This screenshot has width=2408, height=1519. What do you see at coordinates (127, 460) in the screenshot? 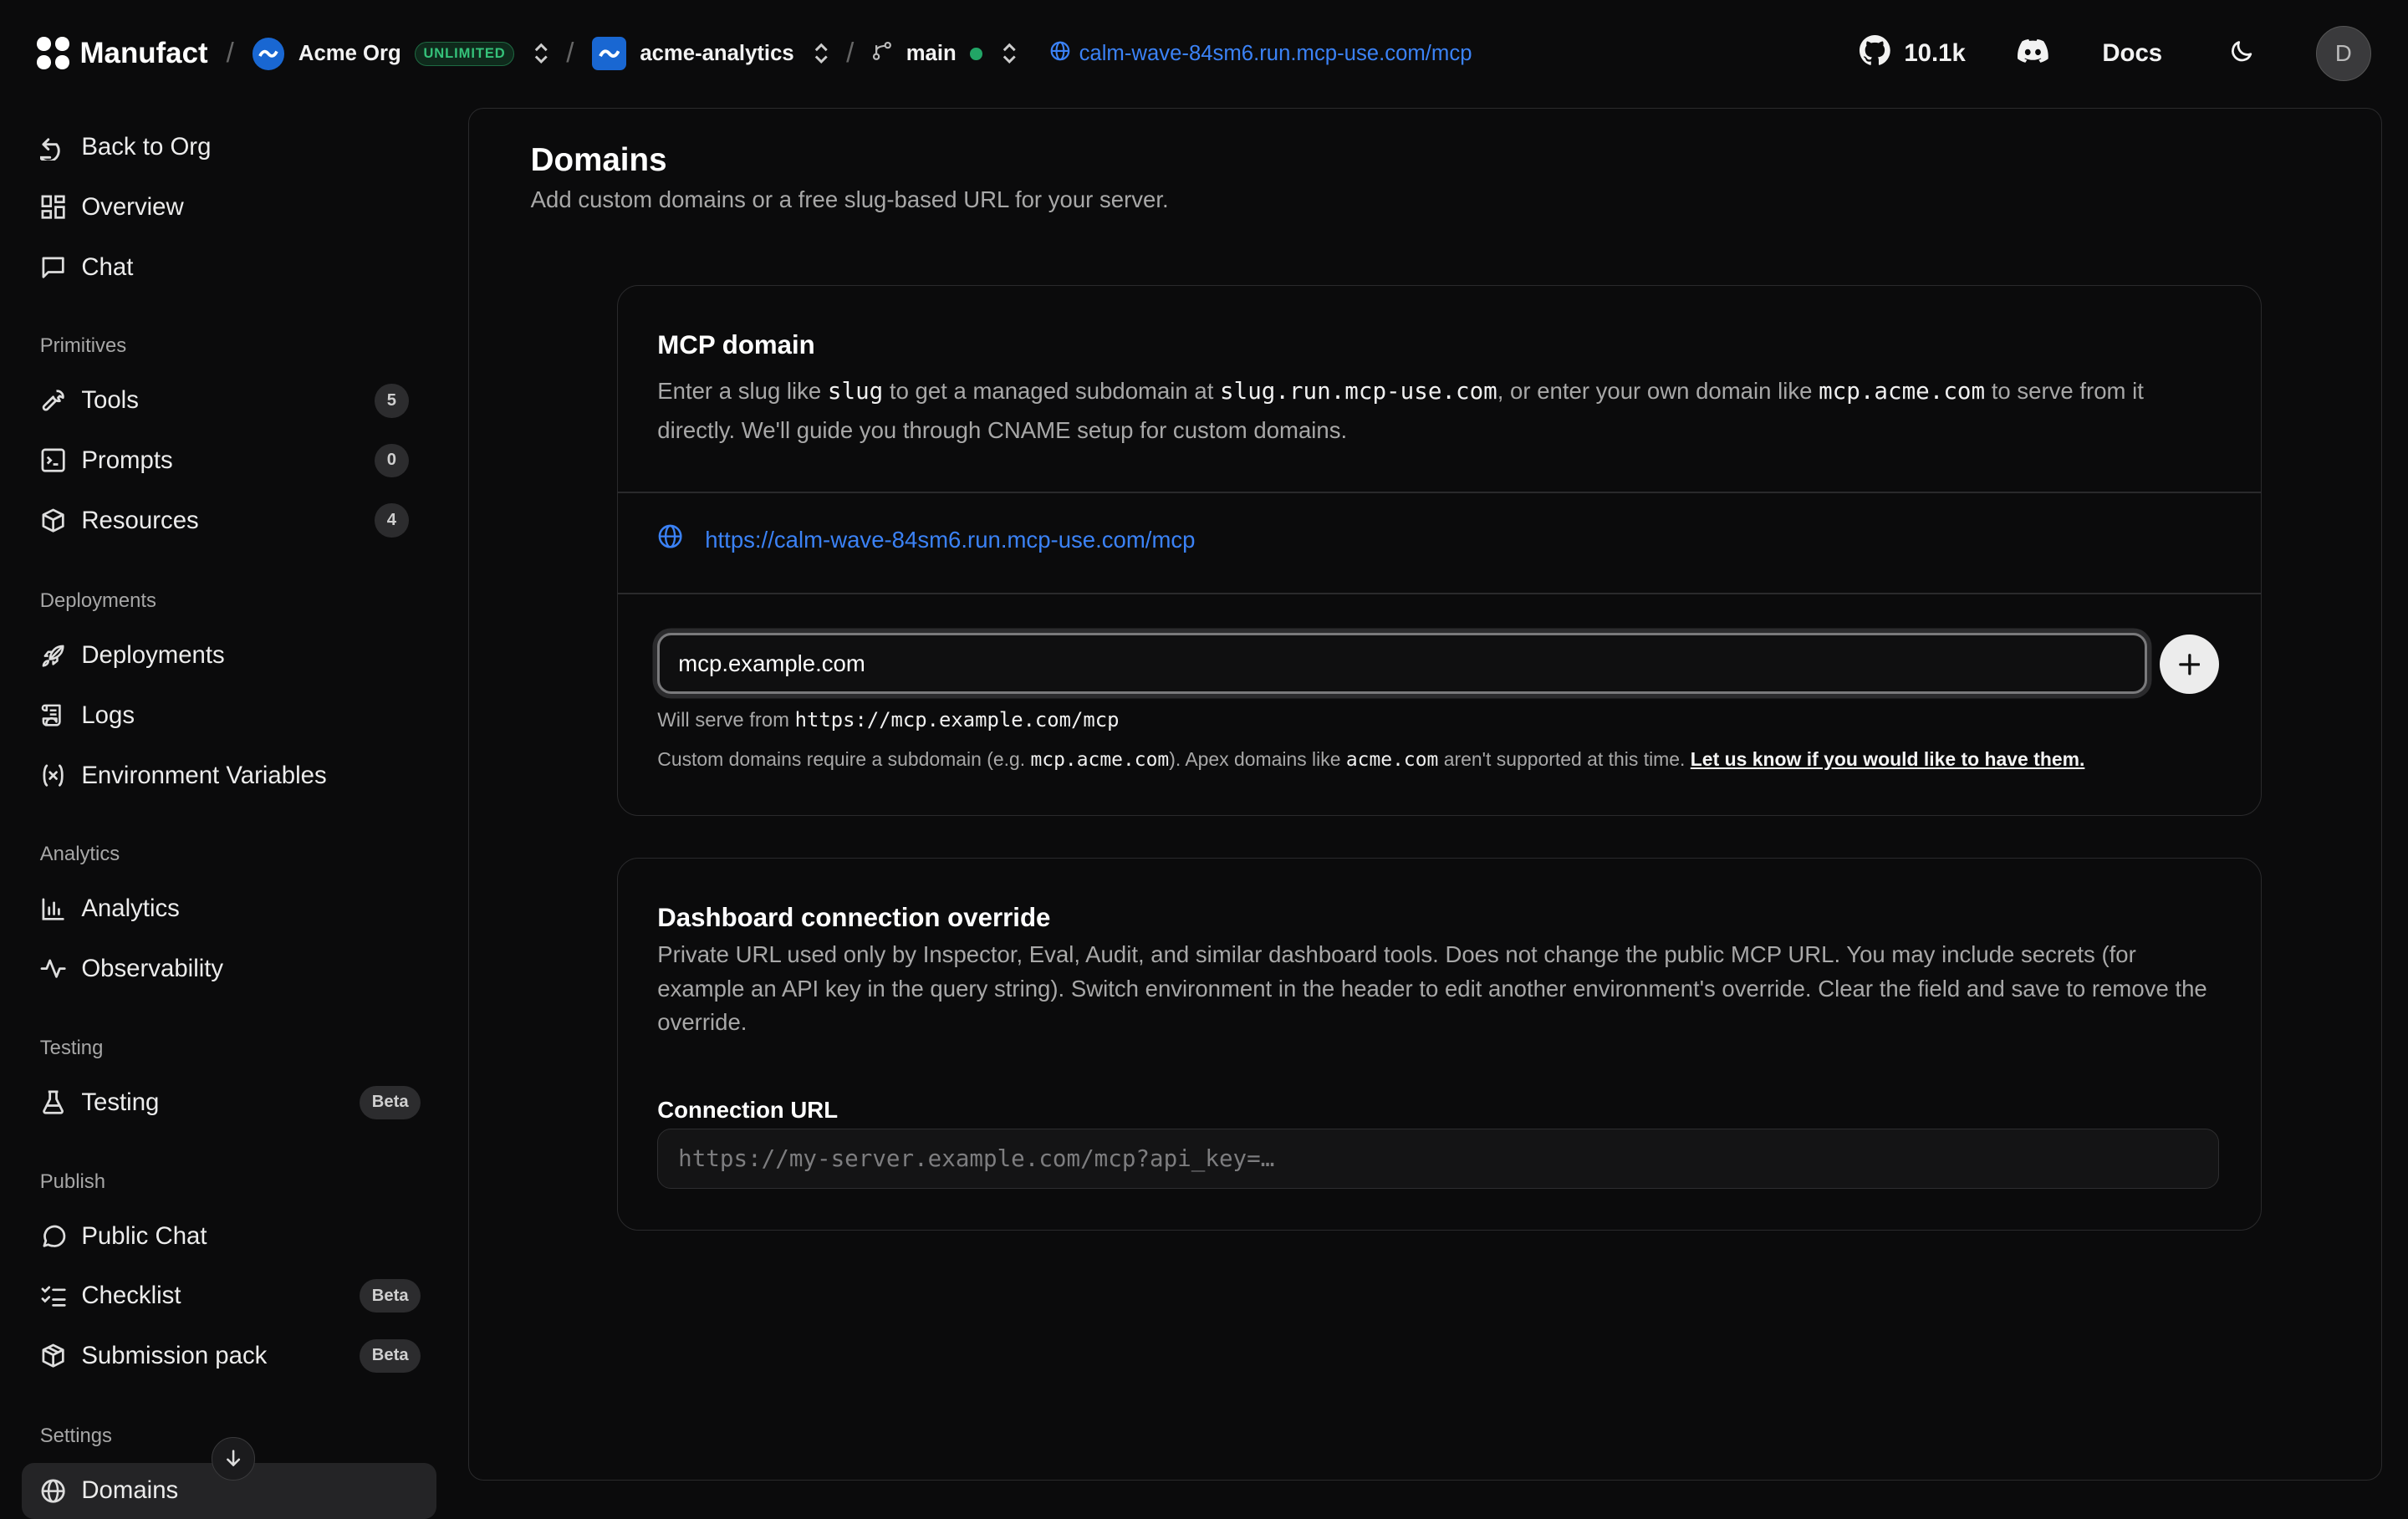
I see `sidebar-item-label: Prompts` at bounding box center [127, 460].